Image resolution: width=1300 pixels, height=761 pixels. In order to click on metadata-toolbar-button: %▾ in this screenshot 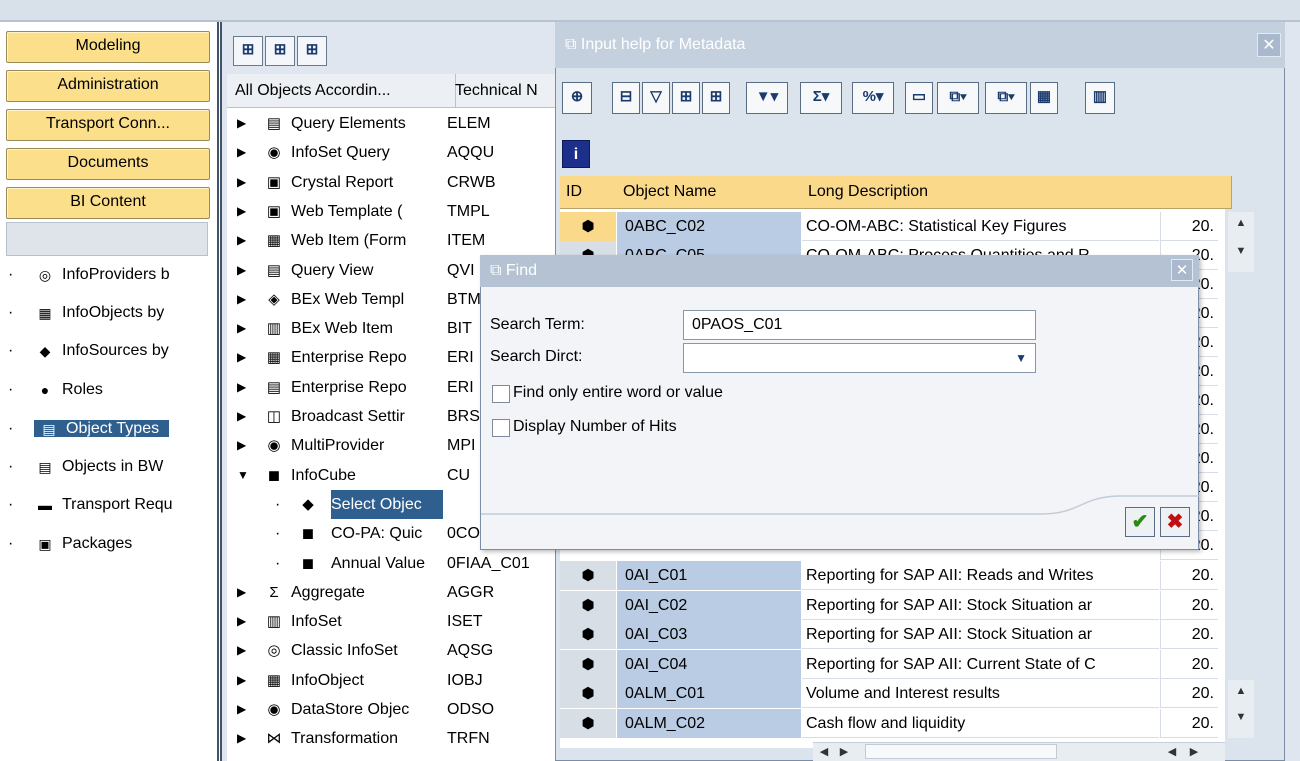, I will do `click(873, 98)`.